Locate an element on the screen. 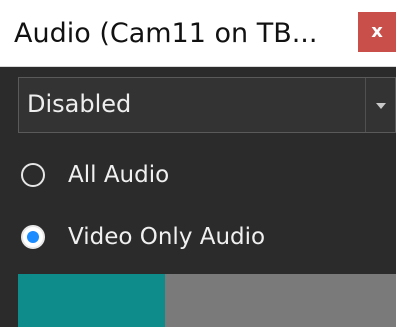 The width and height of the screenshot is (396, 327). radio-all-audio-label: All Audio is located at coordinates (119, 175).